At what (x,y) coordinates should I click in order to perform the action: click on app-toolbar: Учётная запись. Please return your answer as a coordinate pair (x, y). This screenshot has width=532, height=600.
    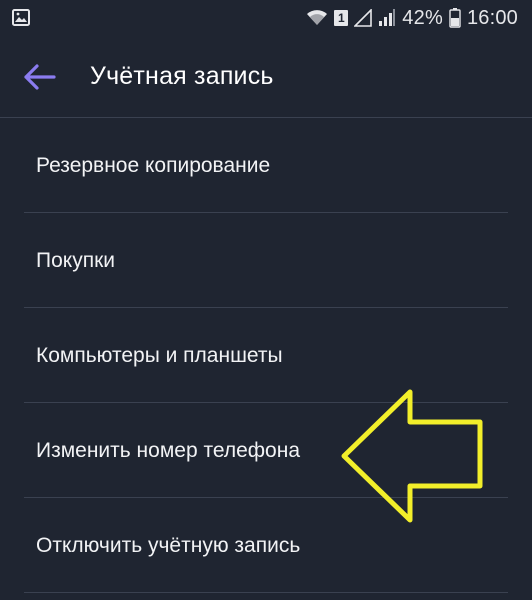
    Looking at the image, I should click on (266, 77).